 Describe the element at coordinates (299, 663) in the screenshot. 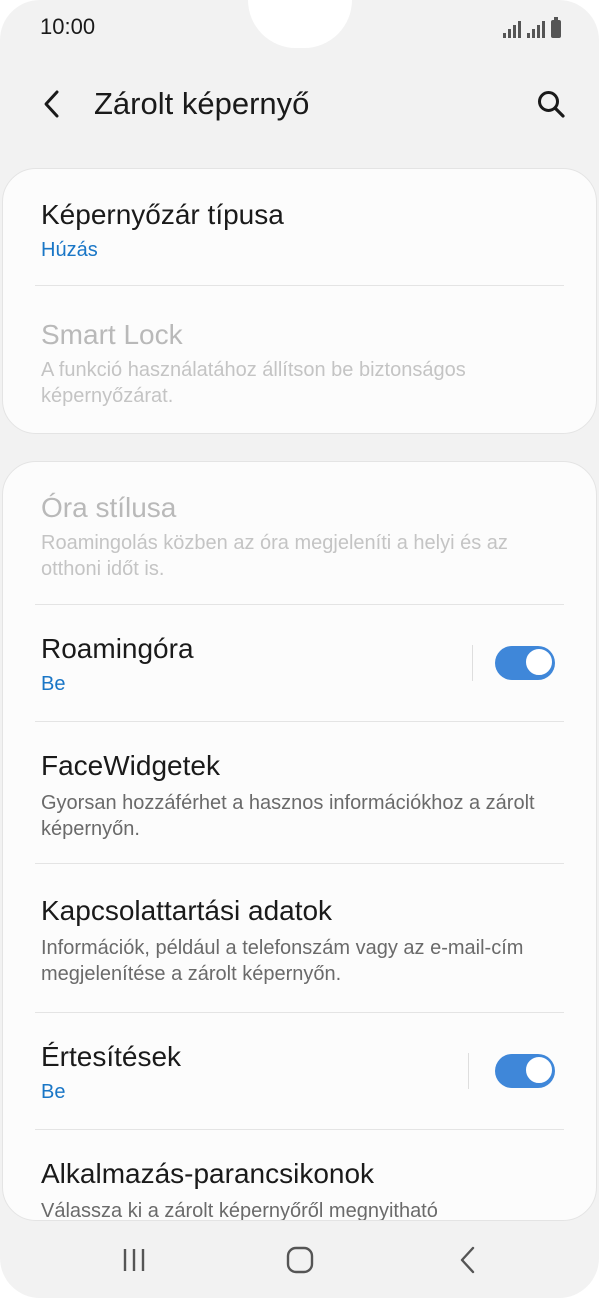

I see `roaming-clock-item: Roamingóra Be` at that location.